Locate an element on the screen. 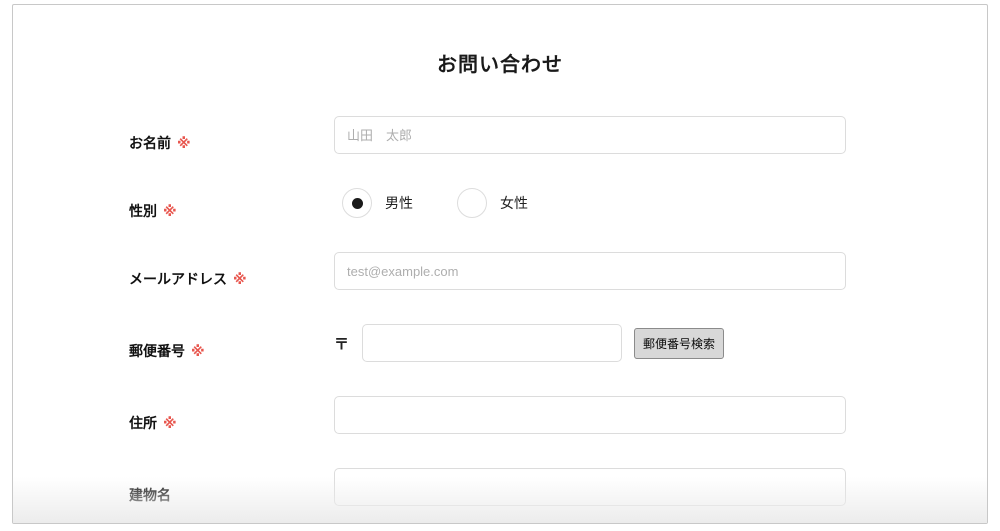  building-label: 建物名 is located at coordinates (150, 495).